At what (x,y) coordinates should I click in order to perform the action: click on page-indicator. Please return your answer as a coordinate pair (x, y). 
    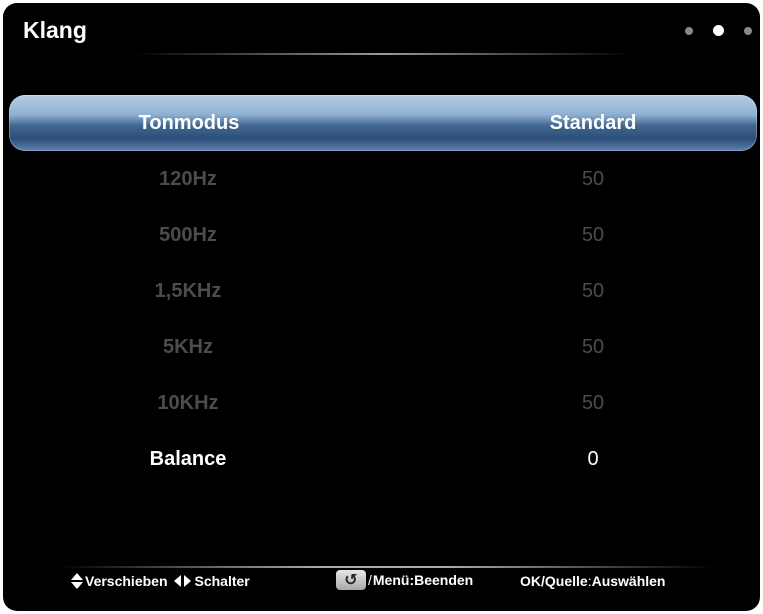
    Looking at the image, I should click on (718, 30).